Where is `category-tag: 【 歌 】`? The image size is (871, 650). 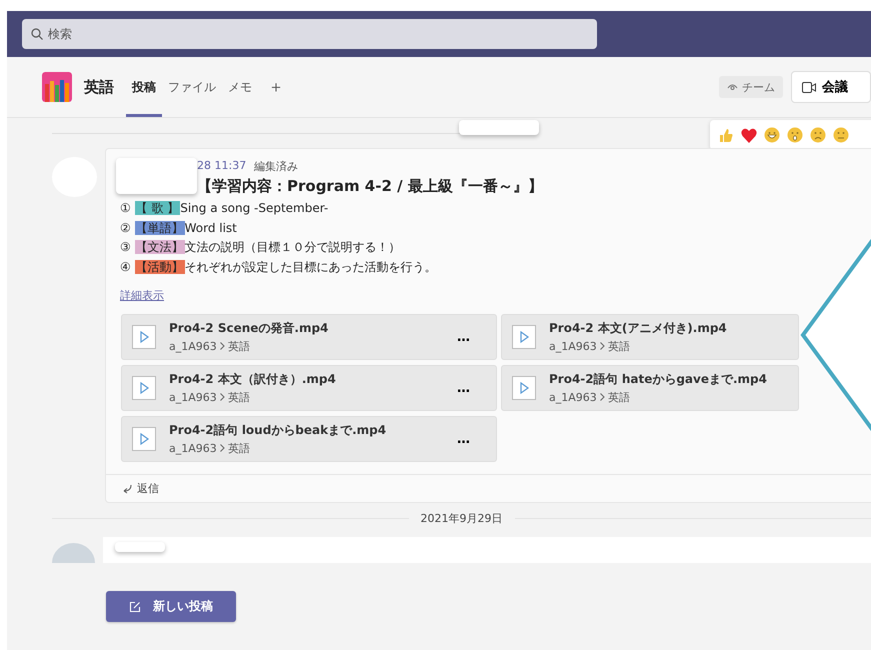 category-tag: 【 歌 】 is located at coordinates (157, 208).